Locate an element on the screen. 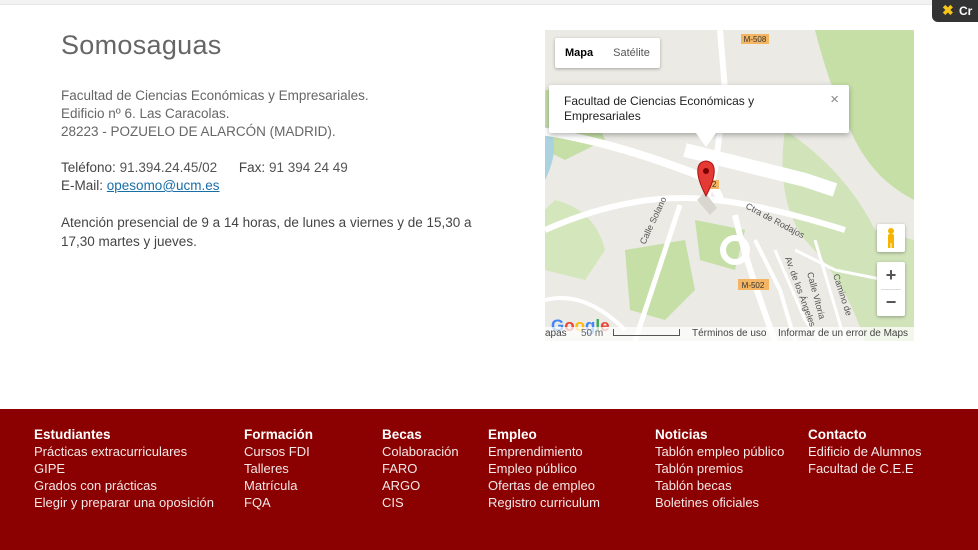 The width and height of the screenshot is (978, 550). footer-link: Ofertas de empleo is located at coordinates (544, 485).